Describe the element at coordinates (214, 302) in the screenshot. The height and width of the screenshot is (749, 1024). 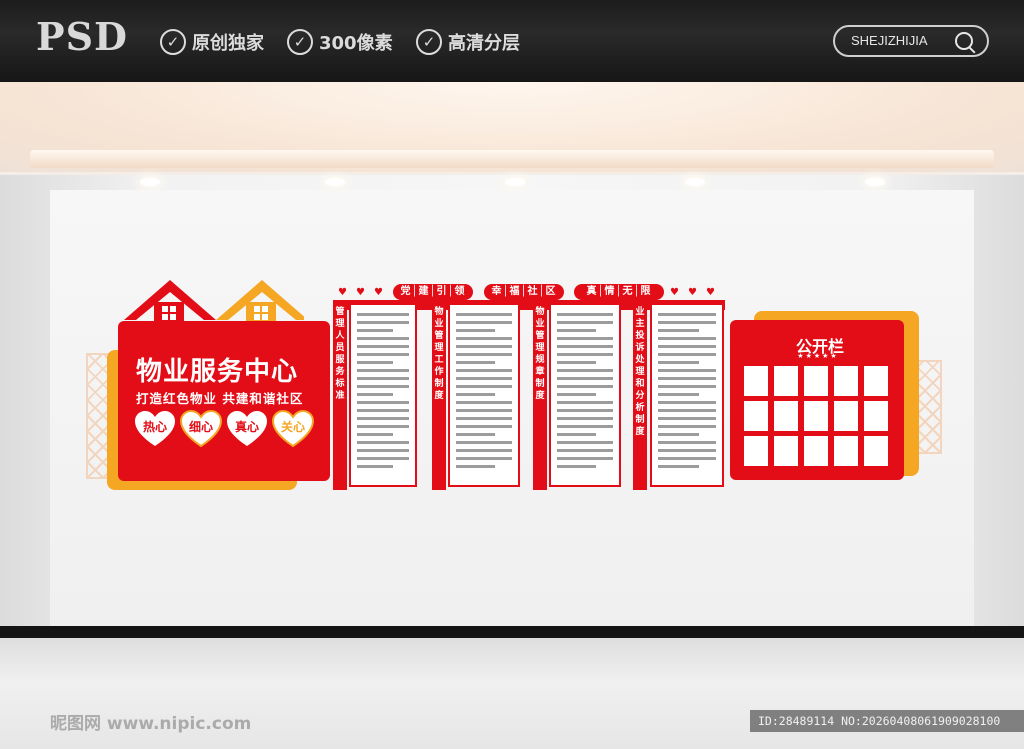
I see `house-roofs-icon` at that location.